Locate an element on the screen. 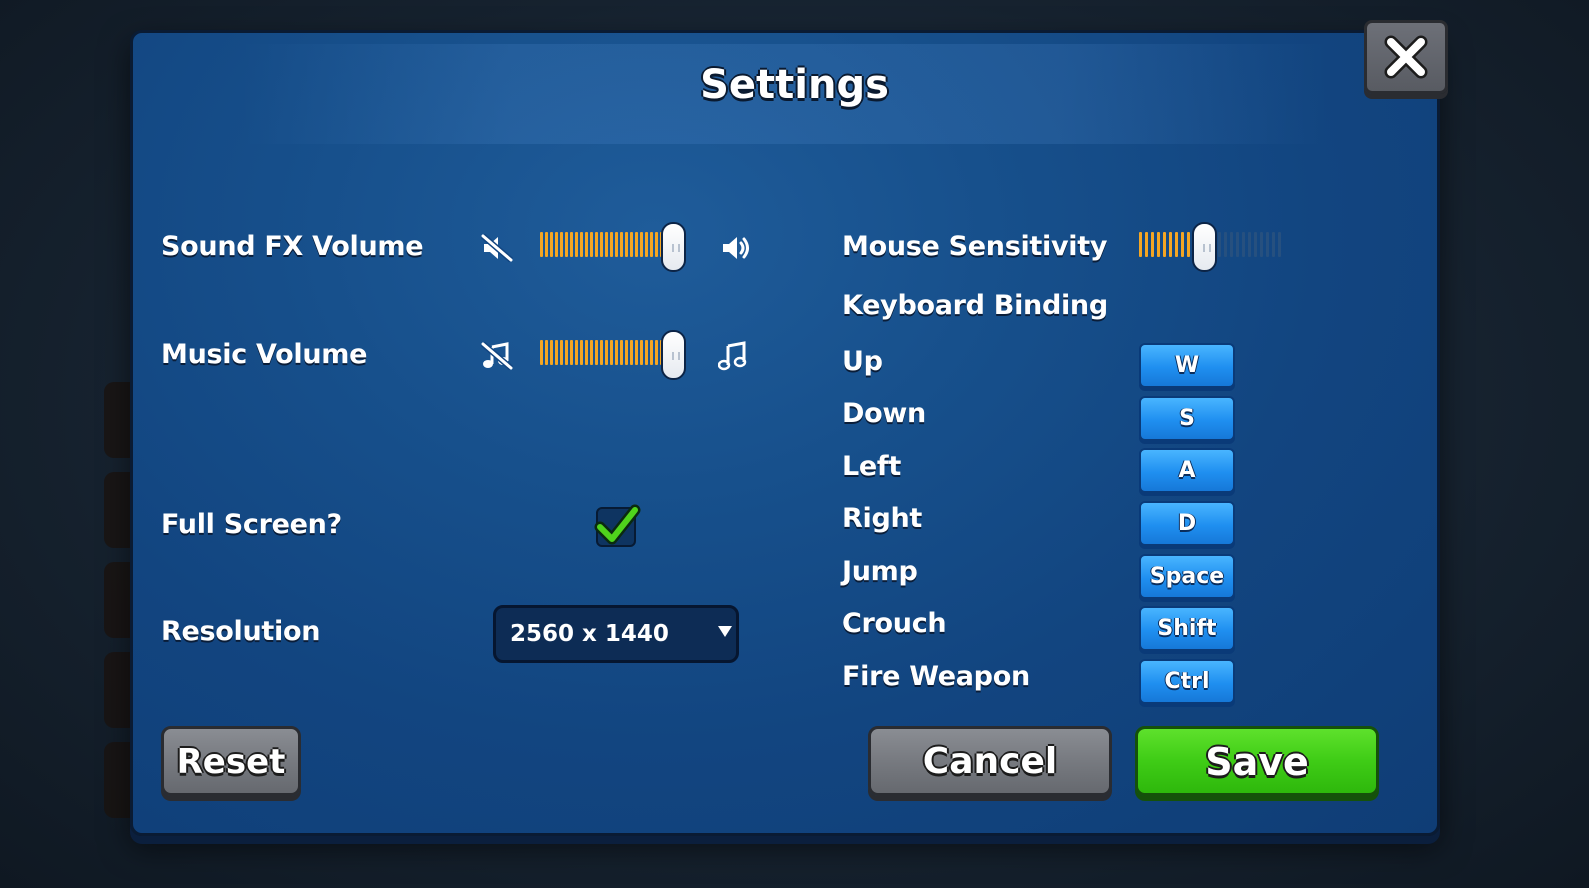 Image resolution: width=1589 pixels, height=888 pixels. resolution-dropdown: 2560 x 1440 is located at coordinates (616, 634).